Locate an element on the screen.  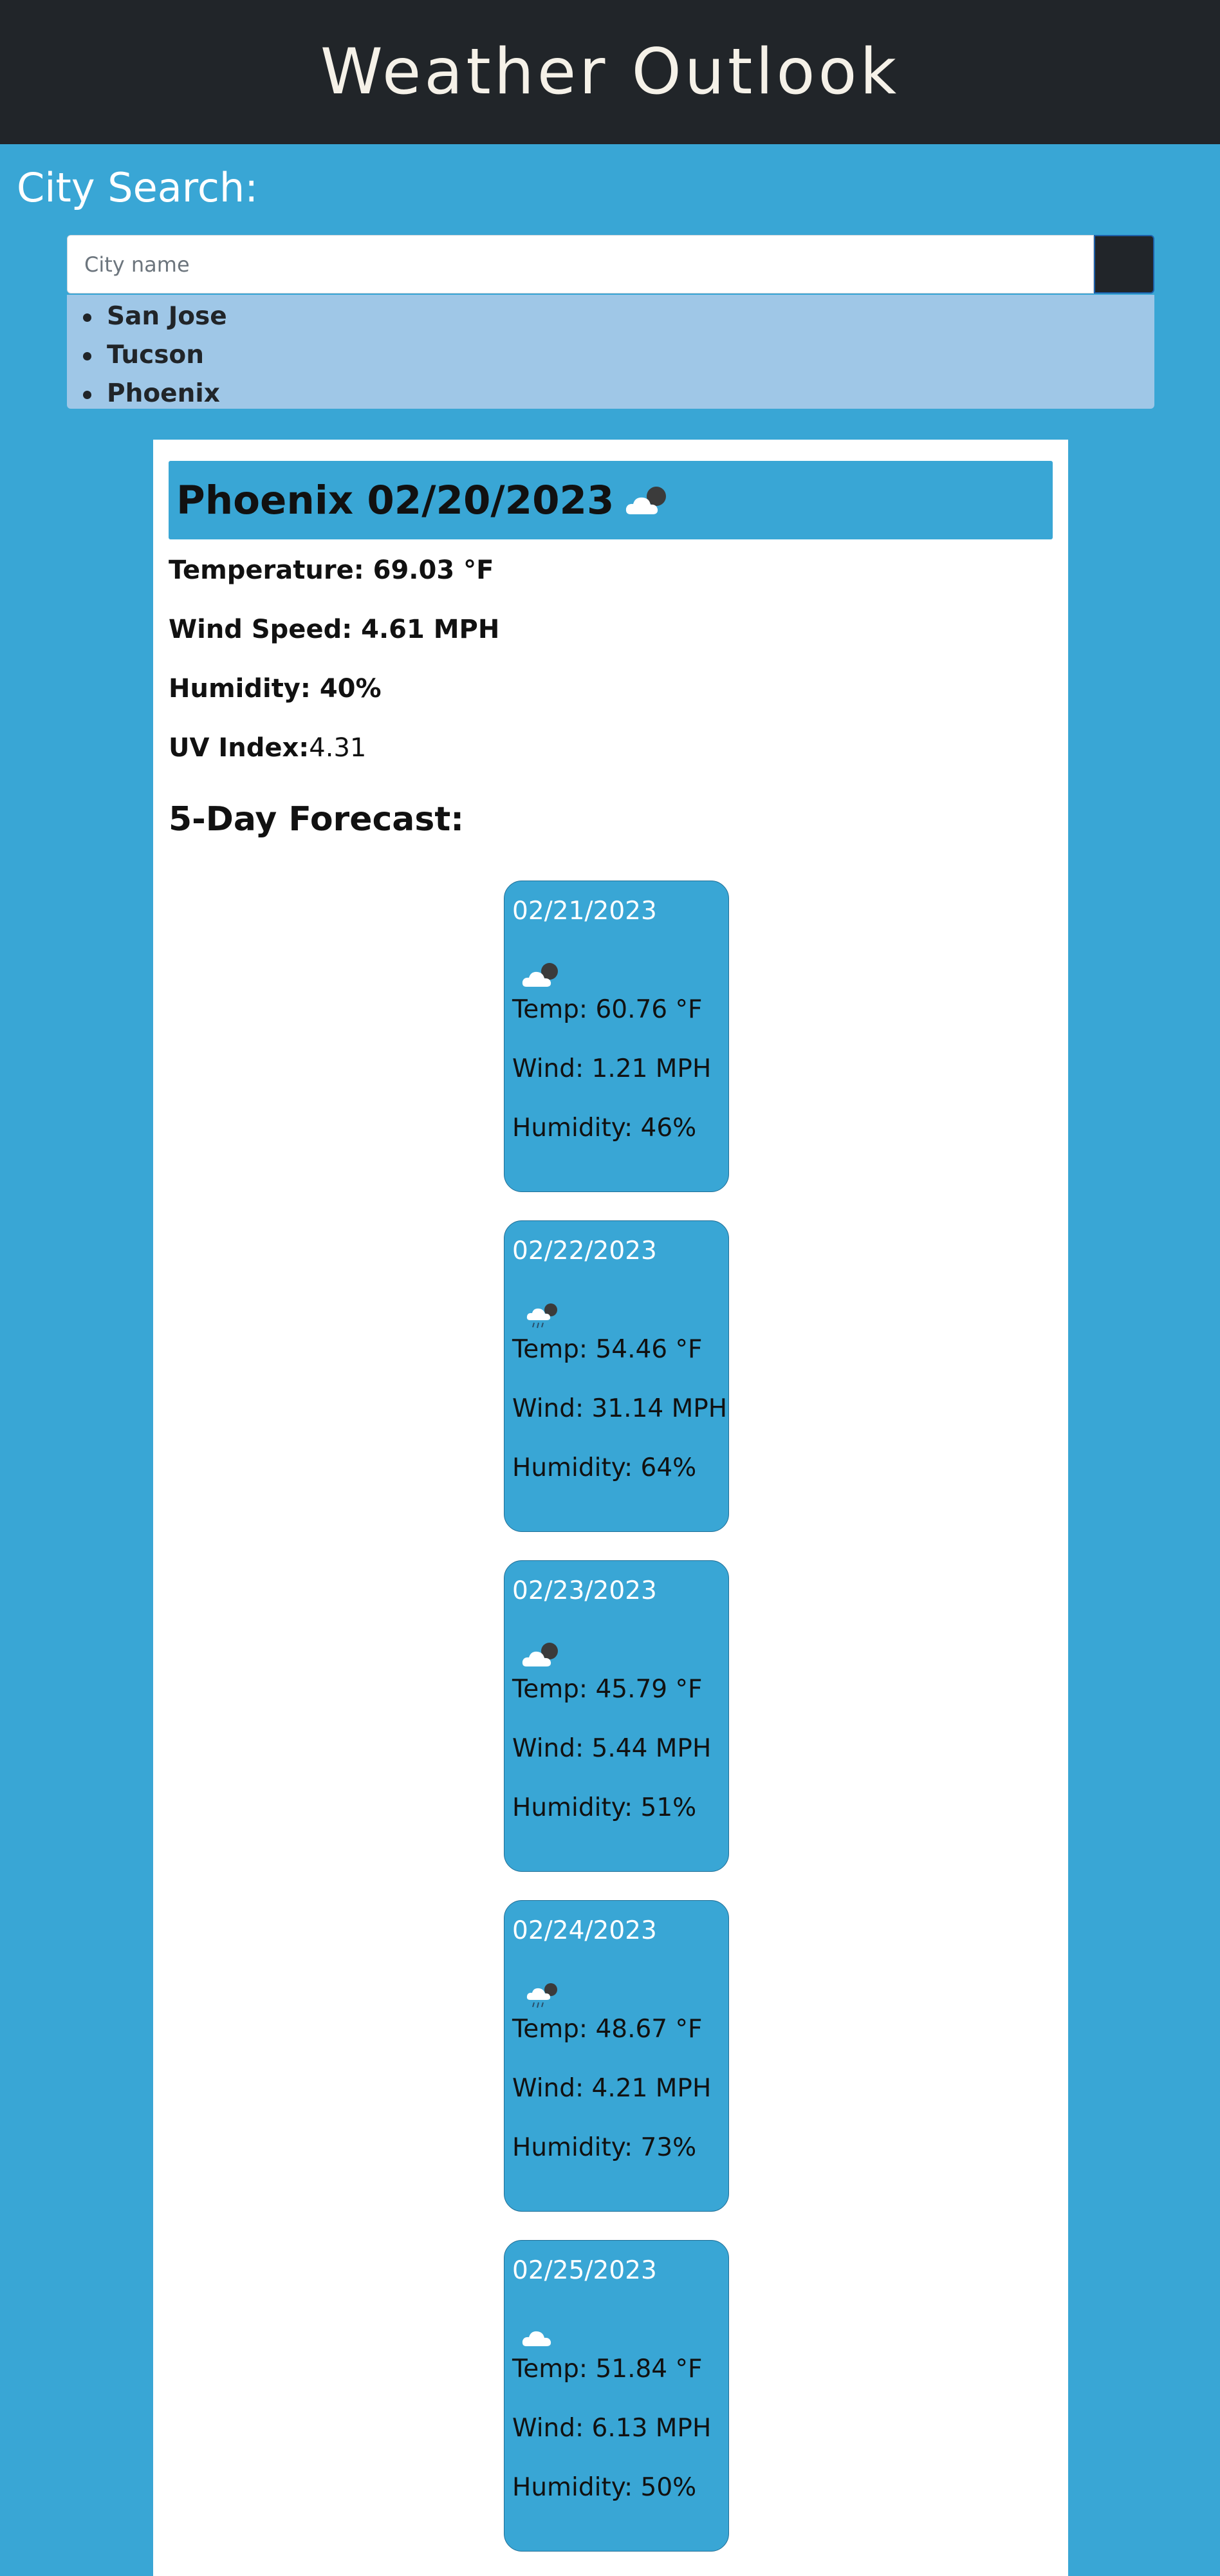
history-item-phoenix: Phoenix is located at coordinates (610, 394).